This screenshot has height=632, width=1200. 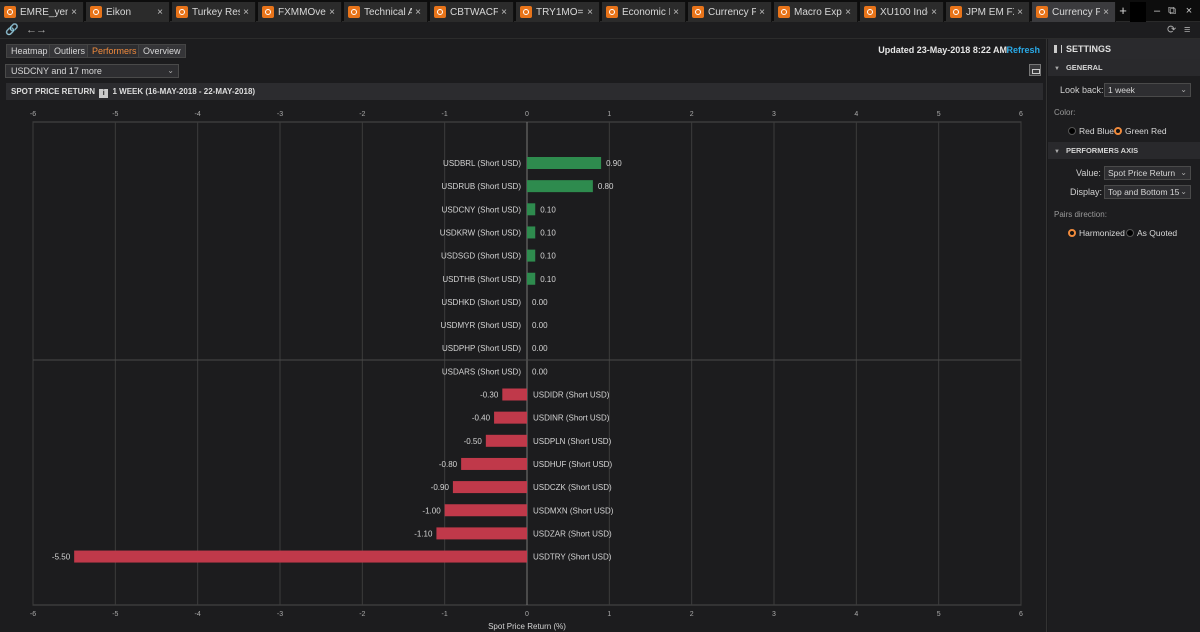 I want to click on pairs-selector-value: USDCNY and 17 more, so click(x=56, y=71).